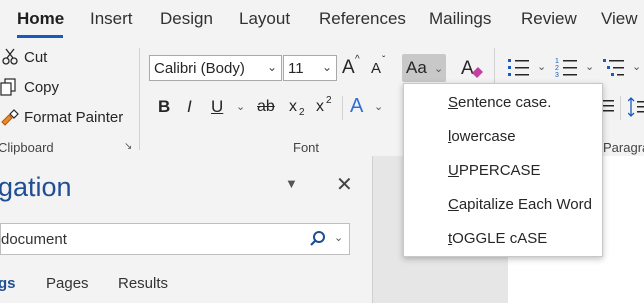 The width and height of the screenshot is (644, 303). Describe the element at coordinates (357, 106) in the screenshot. I see `text-effects-glyph: A` at that location.